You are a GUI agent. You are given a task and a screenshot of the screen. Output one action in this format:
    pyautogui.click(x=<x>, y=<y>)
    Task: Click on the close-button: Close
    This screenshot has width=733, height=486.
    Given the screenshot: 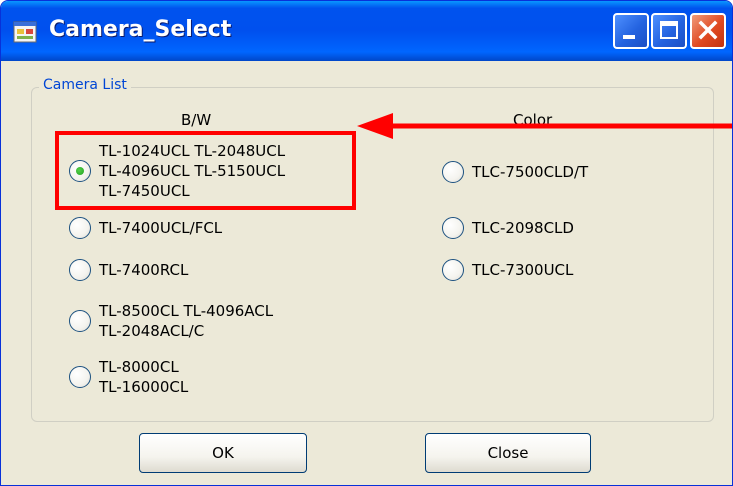 What is the action you would take?
    pyautogui.click(x=508, y=453)
    